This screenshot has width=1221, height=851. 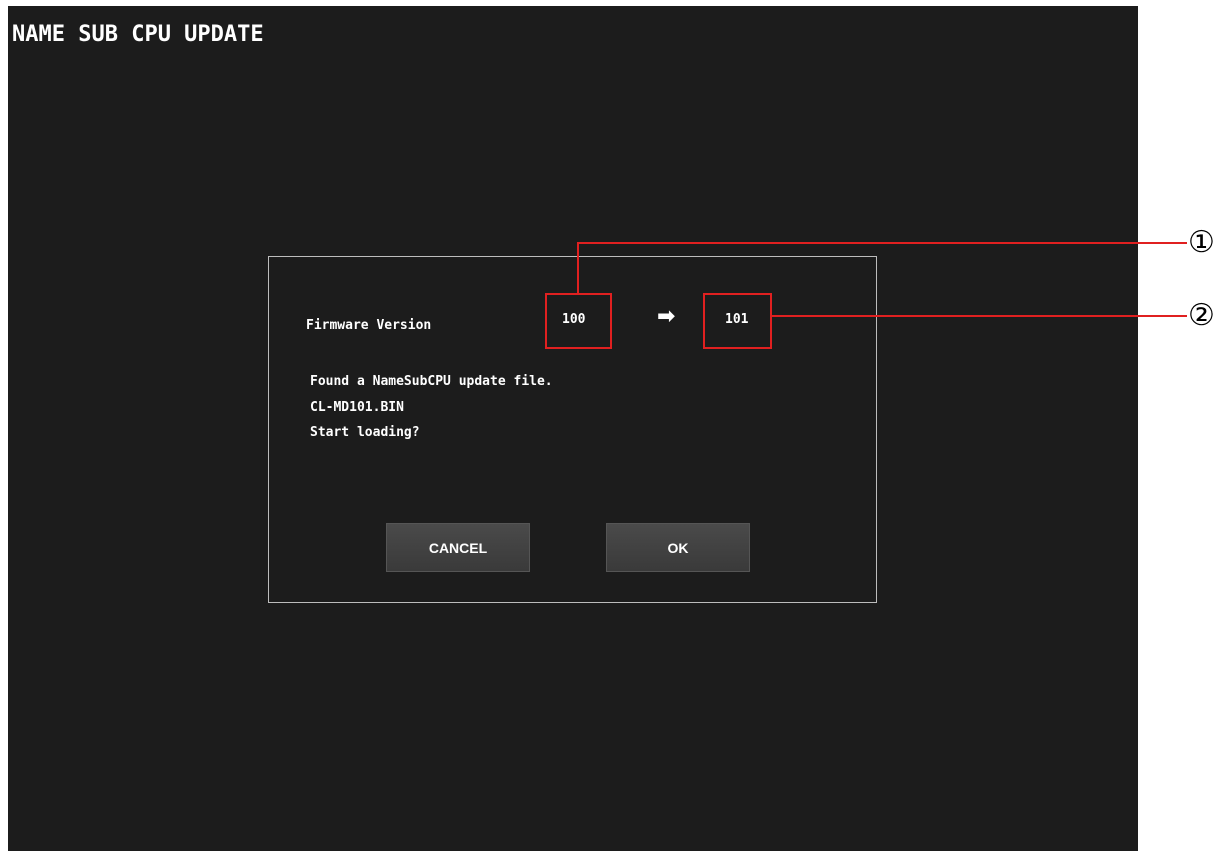 I want to click on ok-button: OK, so click(x=678, y=547).